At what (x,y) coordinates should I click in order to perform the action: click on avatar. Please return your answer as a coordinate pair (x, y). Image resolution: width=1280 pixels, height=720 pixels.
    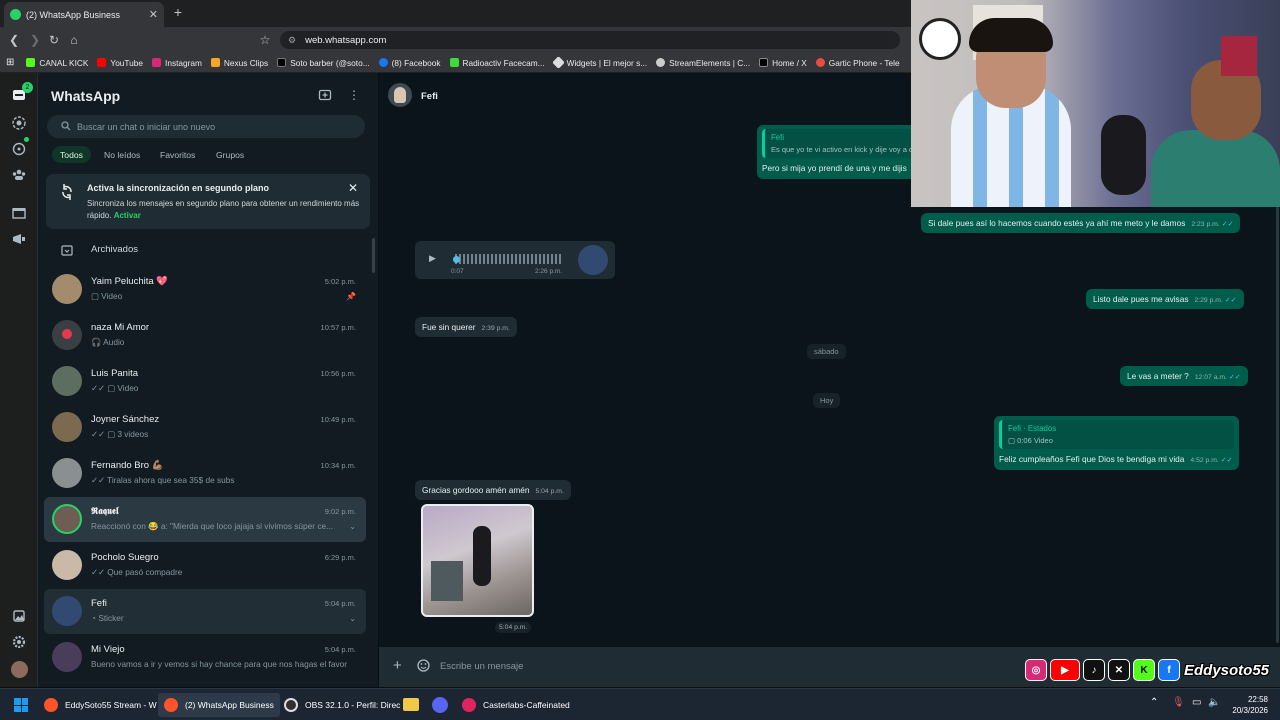
    Looking at the image, I should click on (67, 611).